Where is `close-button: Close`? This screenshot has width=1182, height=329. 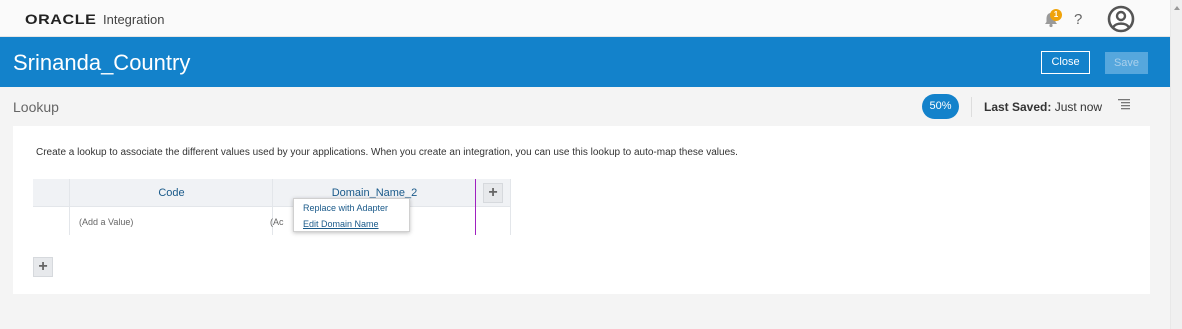 close-button: Close is located at coordinates (1065, 62).